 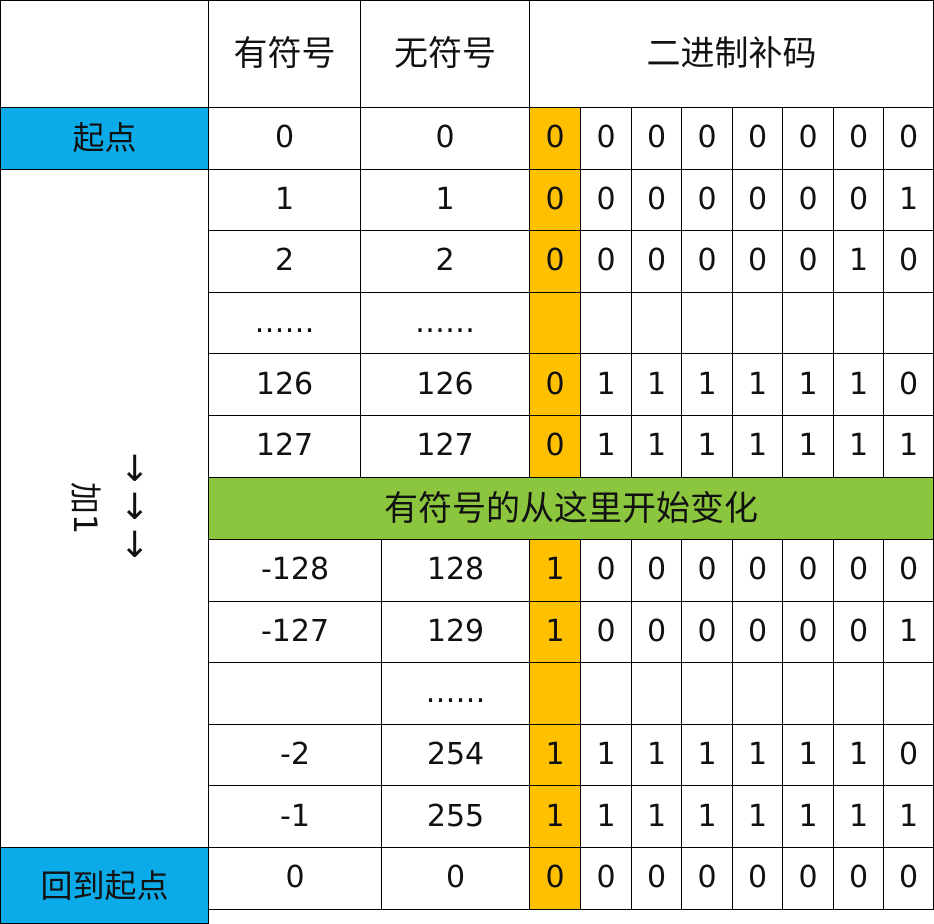 What do you see at coordinates (455, 632) in the screenshot?
I see `unsigned-cell: 129` at bounding box center [455, 632].